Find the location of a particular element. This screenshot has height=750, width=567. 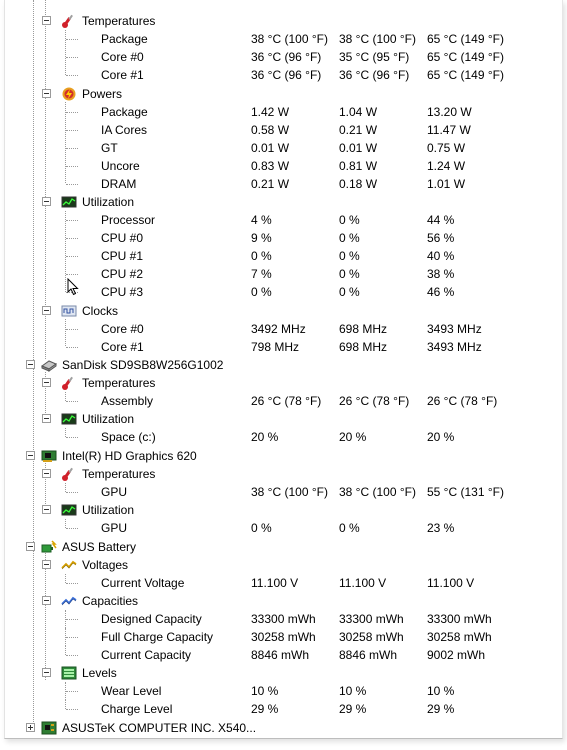

sensor-name: Uncore is located at coordinates (120, 166).